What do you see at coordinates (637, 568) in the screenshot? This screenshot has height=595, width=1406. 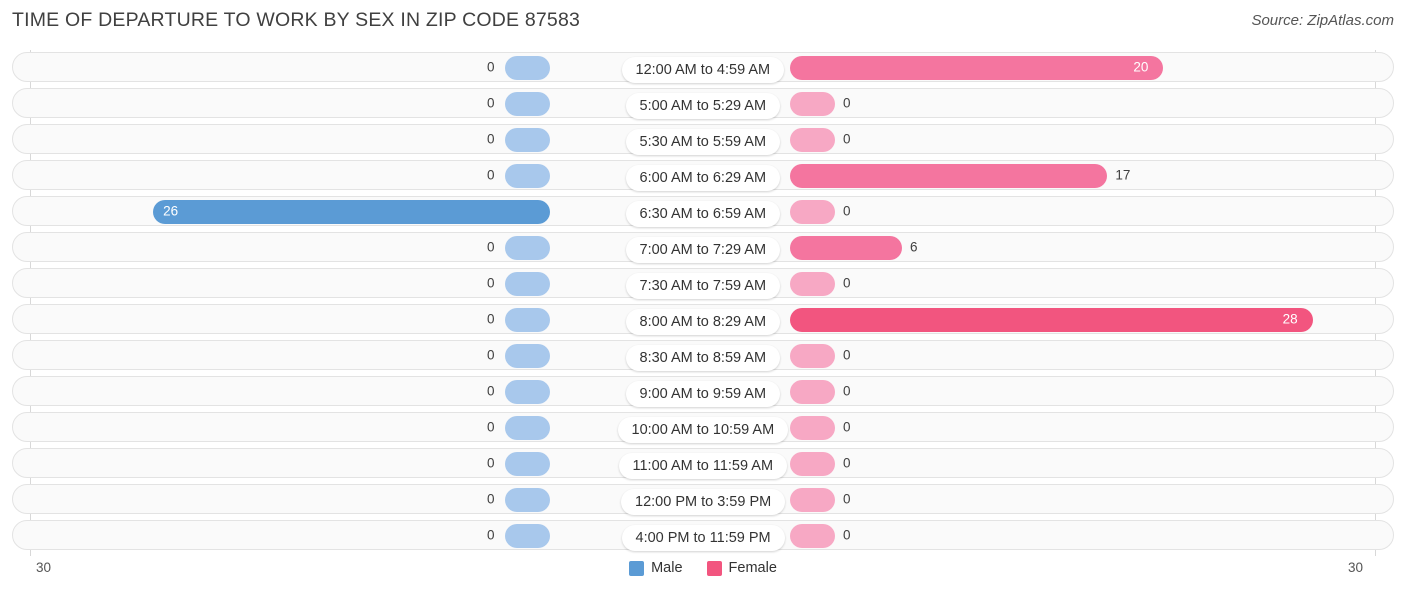 I see `legend-swatch-male-icon` at bounding box center [637, 568].